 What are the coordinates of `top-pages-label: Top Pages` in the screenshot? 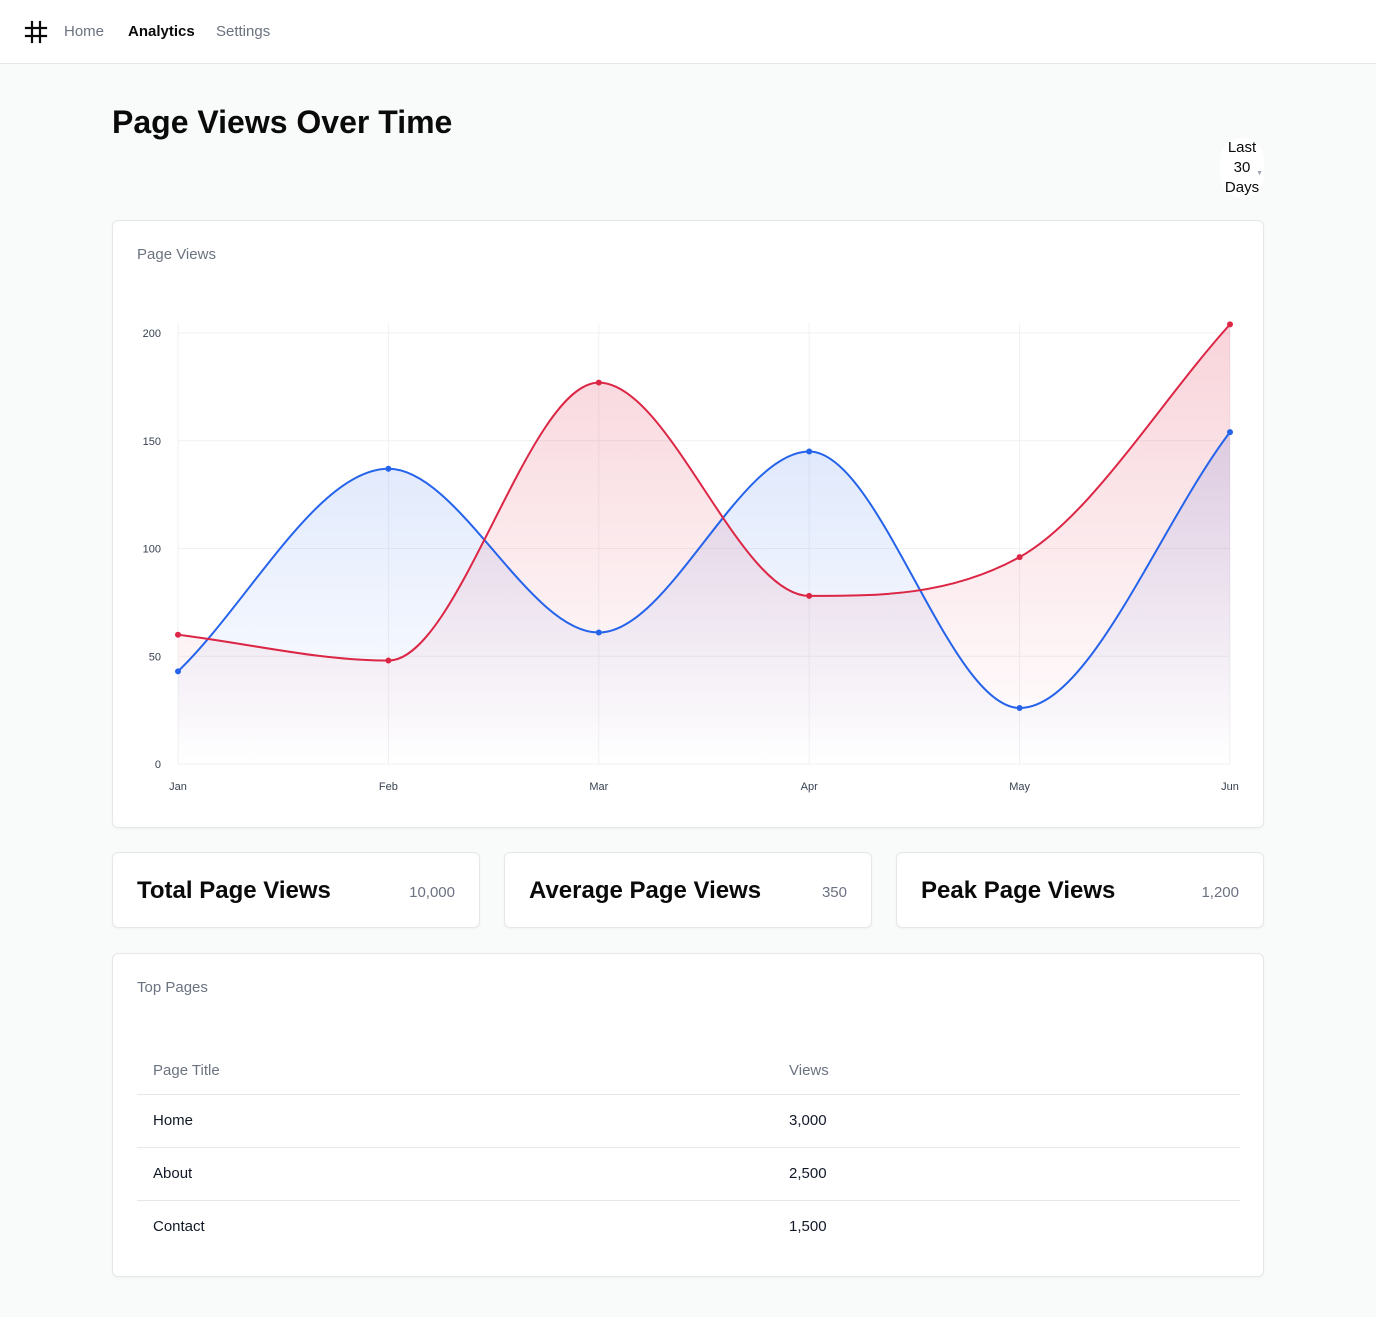 It's located at (172, 987).